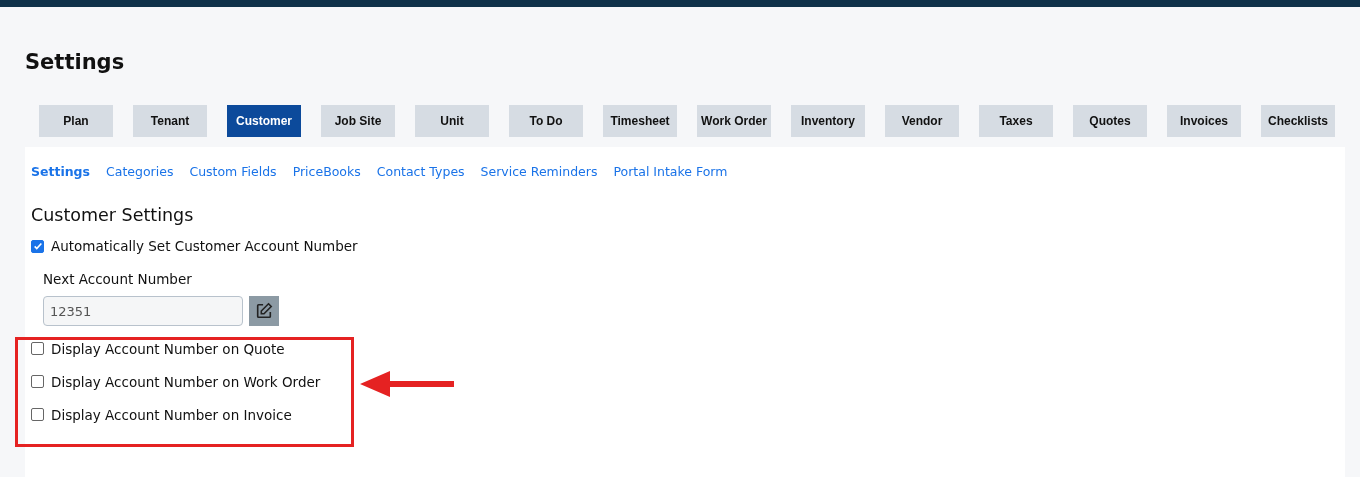 This screenshot has width=1360, height=477. What do you see at coordinates (828, 121) in the screenshot?
I see `tab: Inventory` at bounding box center [828, 121].